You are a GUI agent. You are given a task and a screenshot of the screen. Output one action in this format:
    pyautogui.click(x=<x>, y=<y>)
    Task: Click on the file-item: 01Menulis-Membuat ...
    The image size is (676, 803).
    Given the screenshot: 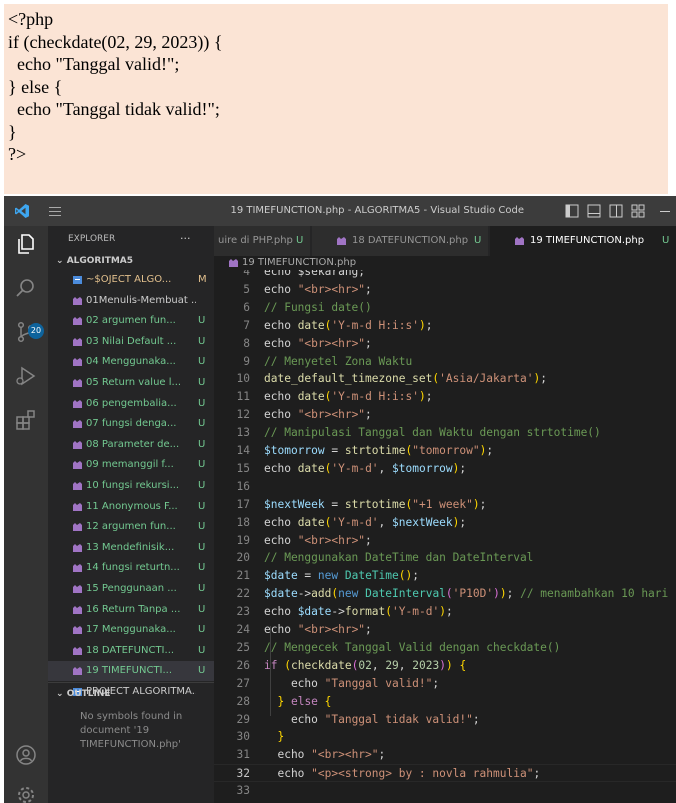 What is the action you would take?
    pyautogui.click(x=131, y=301)
    